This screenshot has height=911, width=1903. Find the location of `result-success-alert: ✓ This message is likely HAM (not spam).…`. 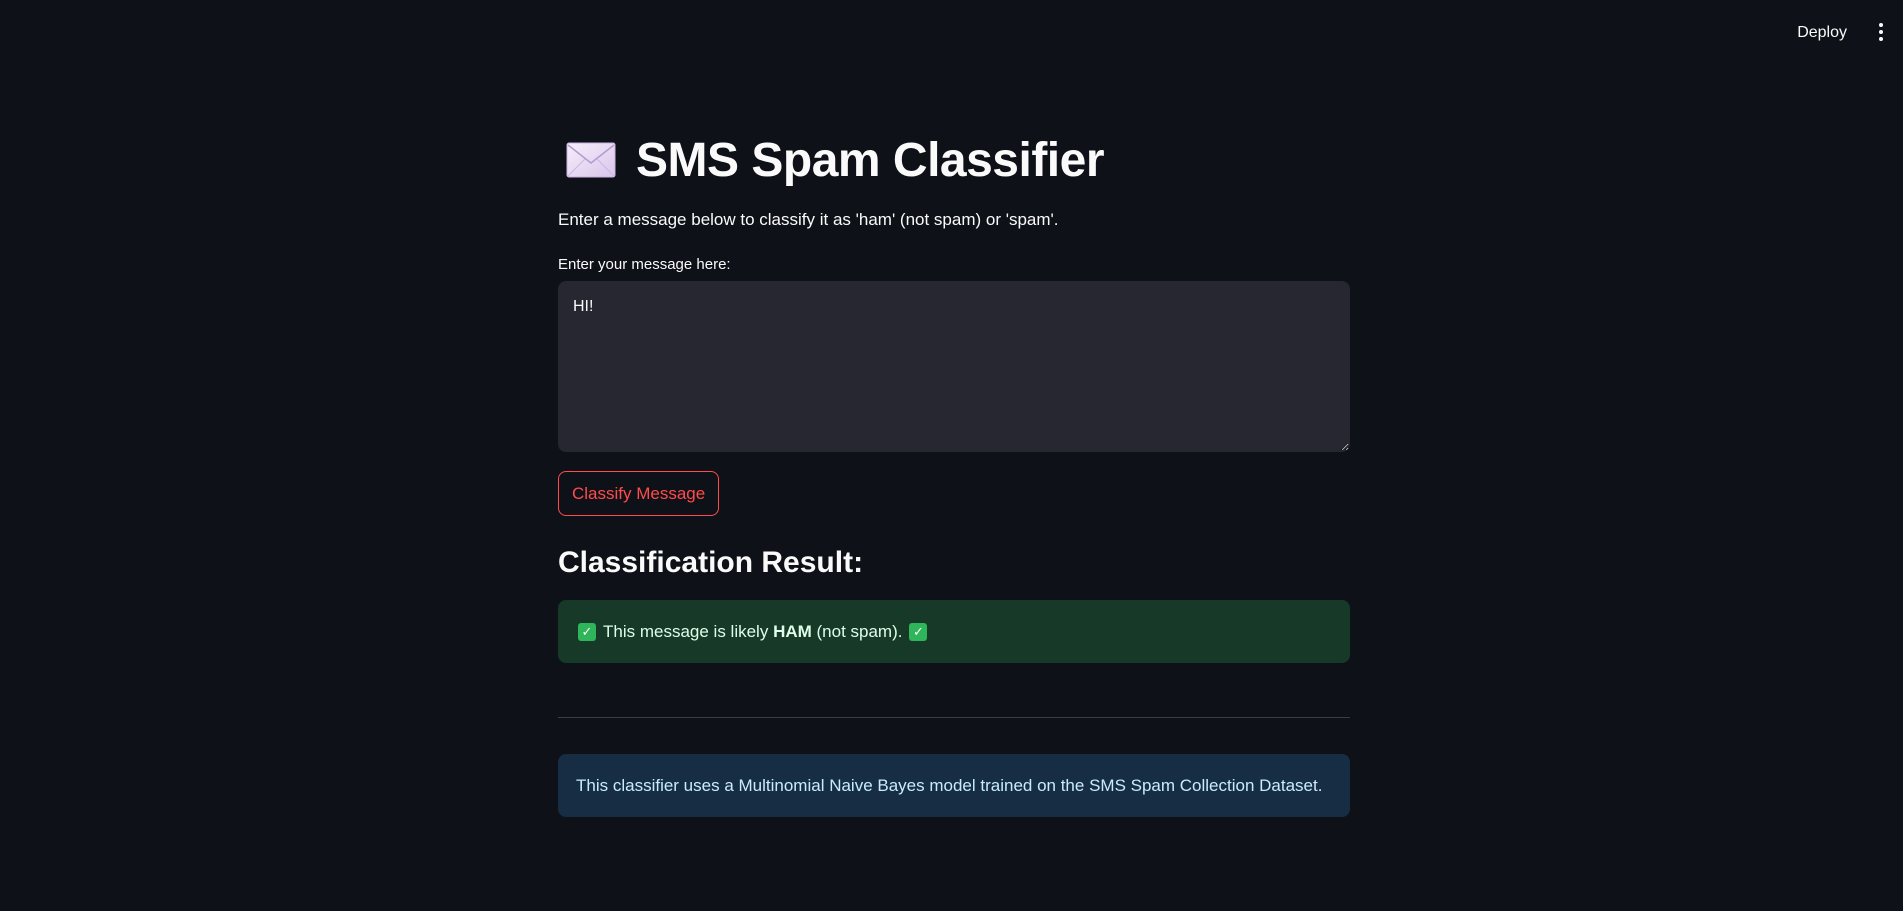

result-success-alert: ✓ This message is likely HAM (not spam).… is located at coordinates (954, 631).